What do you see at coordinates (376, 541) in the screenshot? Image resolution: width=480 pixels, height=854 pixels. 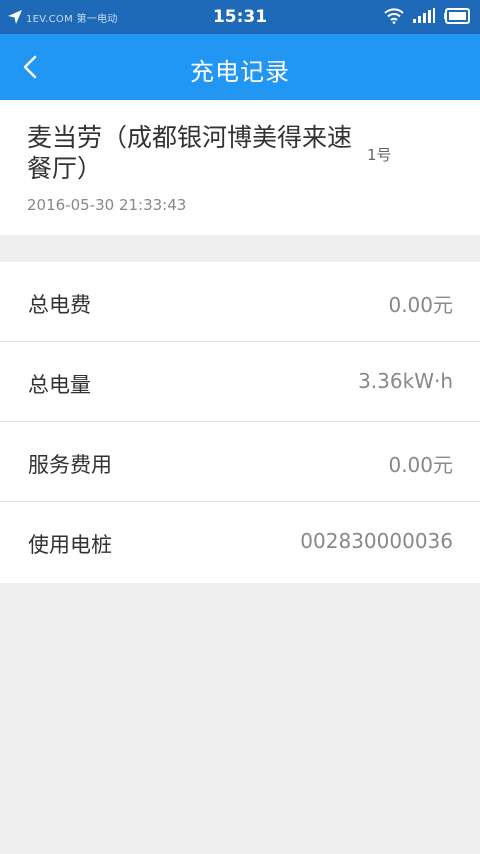 I see `detail-value: 002830000036` at bounding box center [376, 541].